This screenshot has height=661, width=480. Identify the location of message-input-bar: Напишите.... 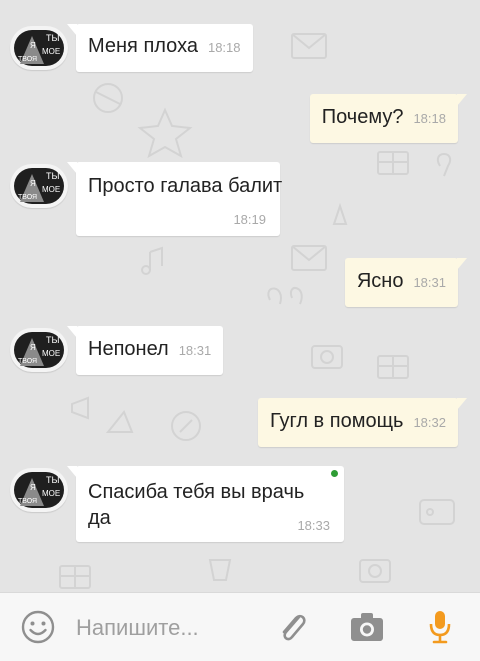
(240, 626).